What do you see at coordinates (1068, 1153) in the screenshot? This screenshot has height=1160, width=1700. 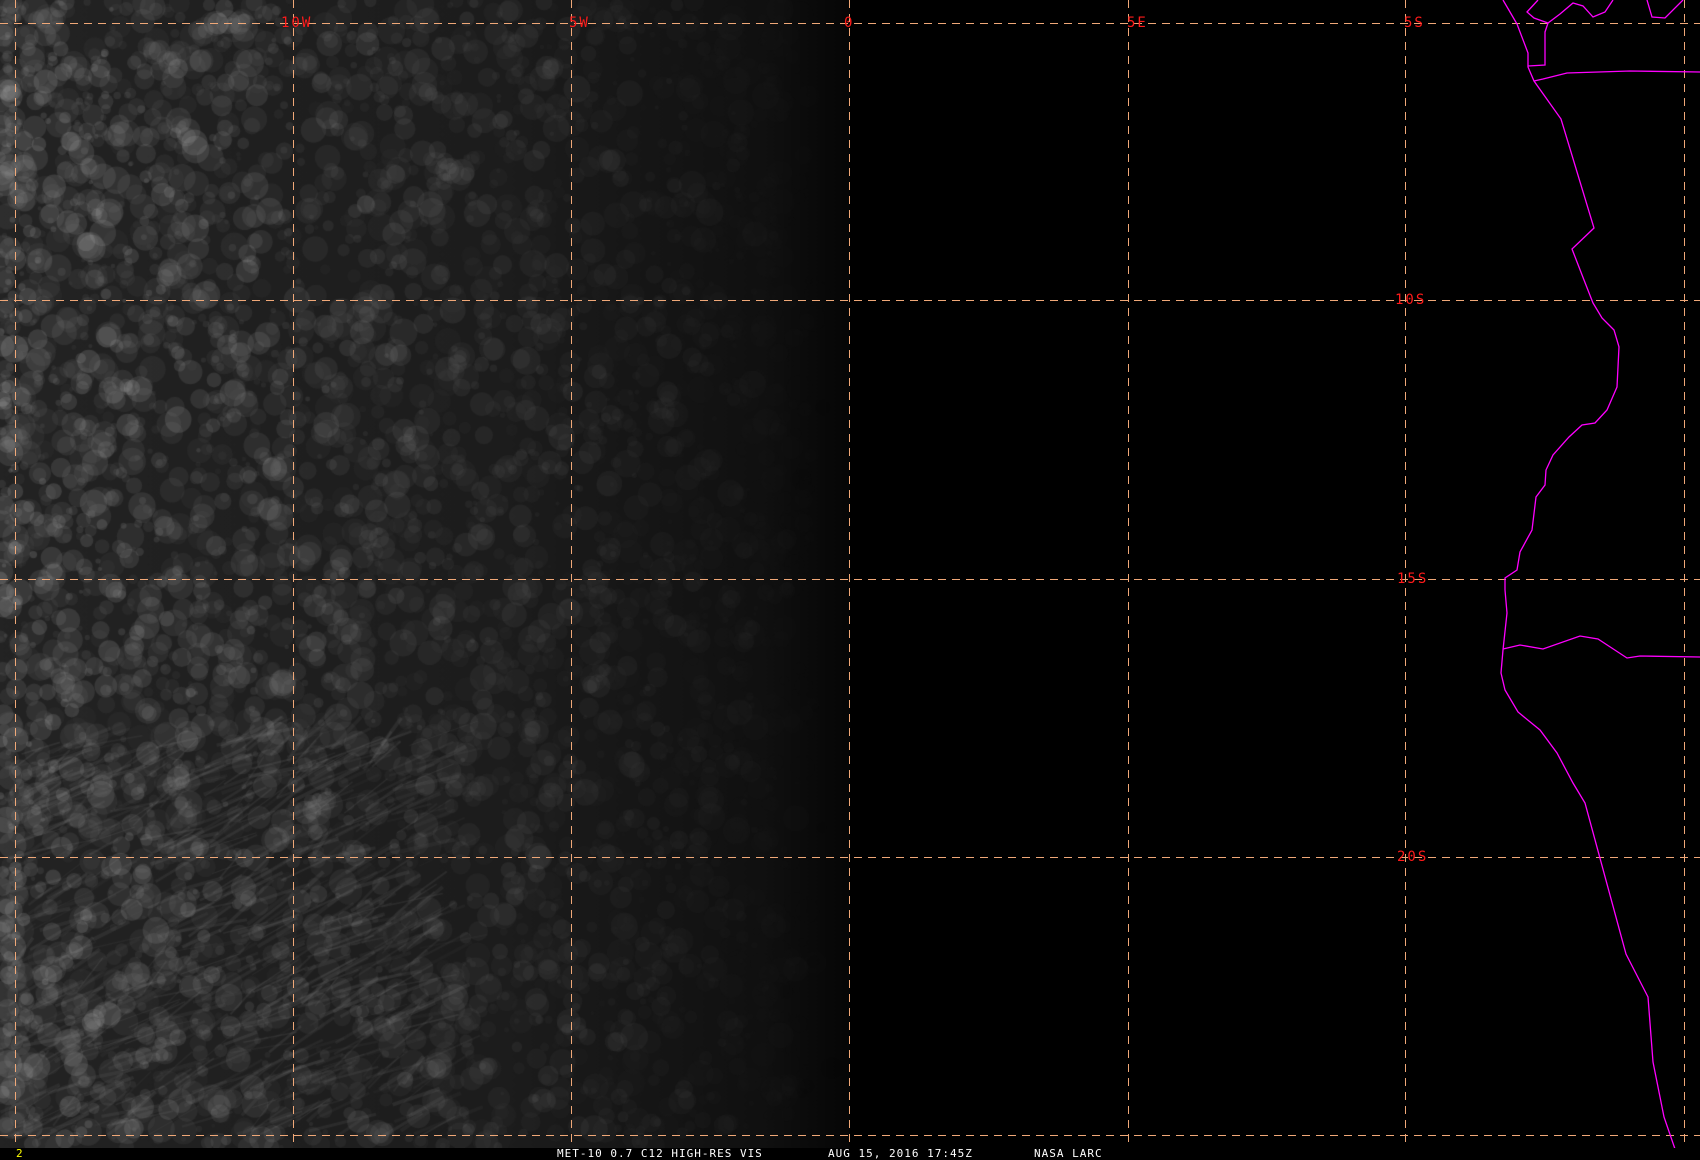 I see `source-label: NASA LARC` at bounding box center [1068, 1153].